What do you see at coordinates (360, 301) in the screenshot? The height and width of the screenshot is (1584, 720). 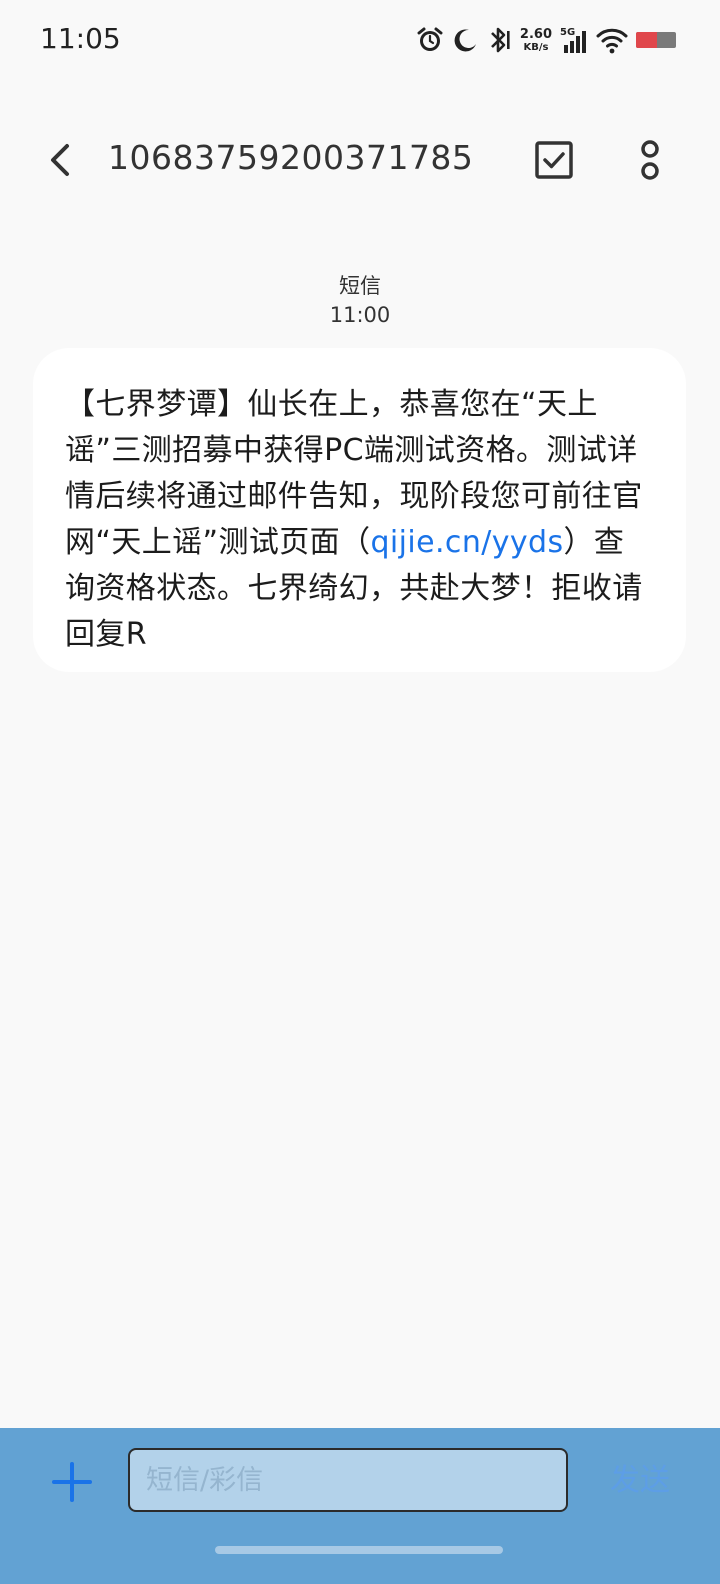 I see `message-meta: 短信 11:00` at bounding box center [360, 301].